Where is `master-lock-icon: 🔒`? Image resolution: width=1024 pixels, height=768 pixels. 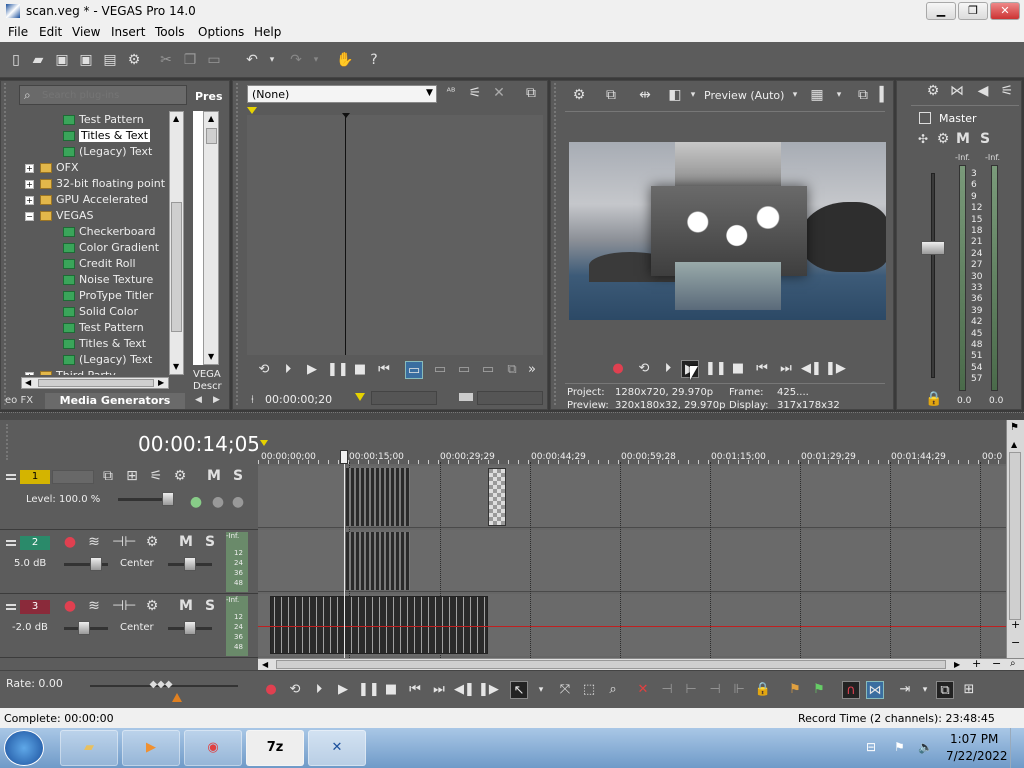 master-lock-icon: 🔒 is located at coordinates (933, 399).